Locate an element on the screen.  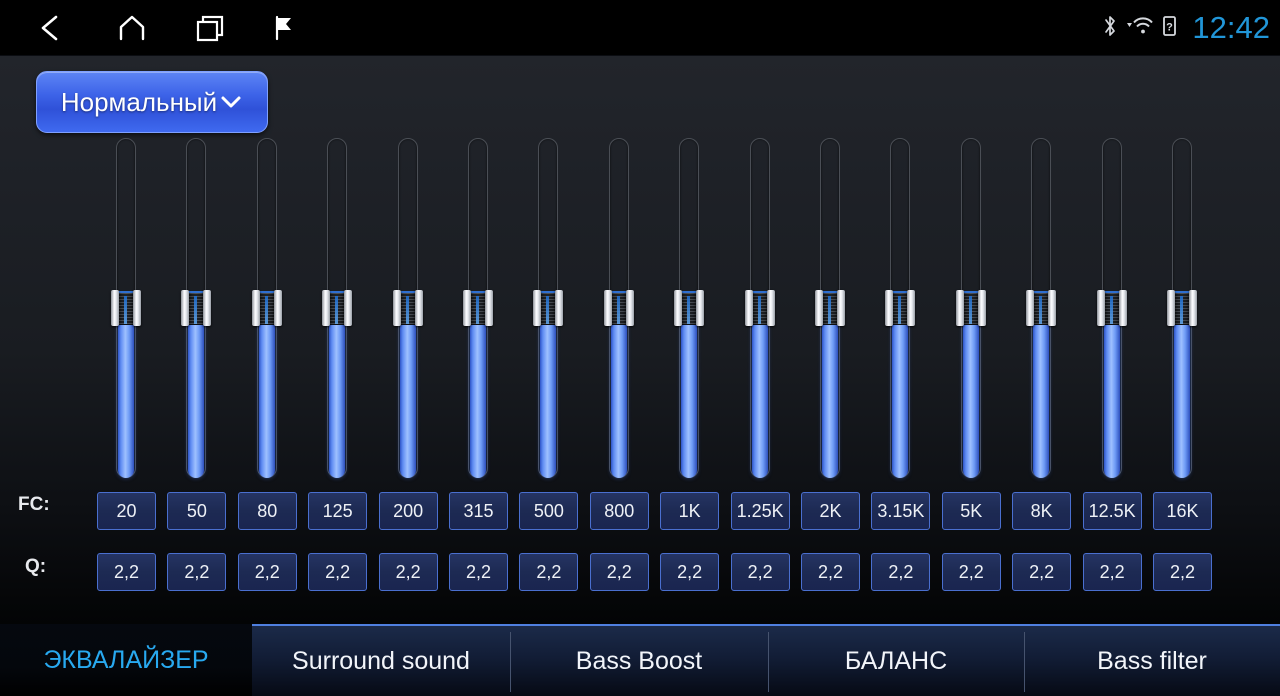
tab-5: Bass filter is located at coordinates (1152, 660).